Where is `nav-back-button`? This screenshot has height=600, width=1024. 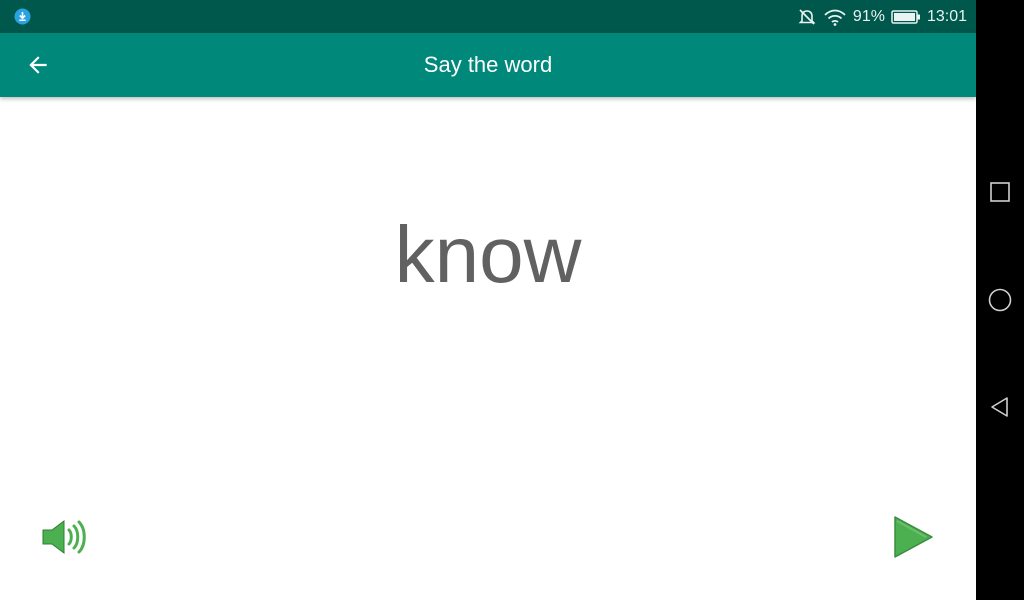
nav-back-button is located at coordinates (1000, 407).